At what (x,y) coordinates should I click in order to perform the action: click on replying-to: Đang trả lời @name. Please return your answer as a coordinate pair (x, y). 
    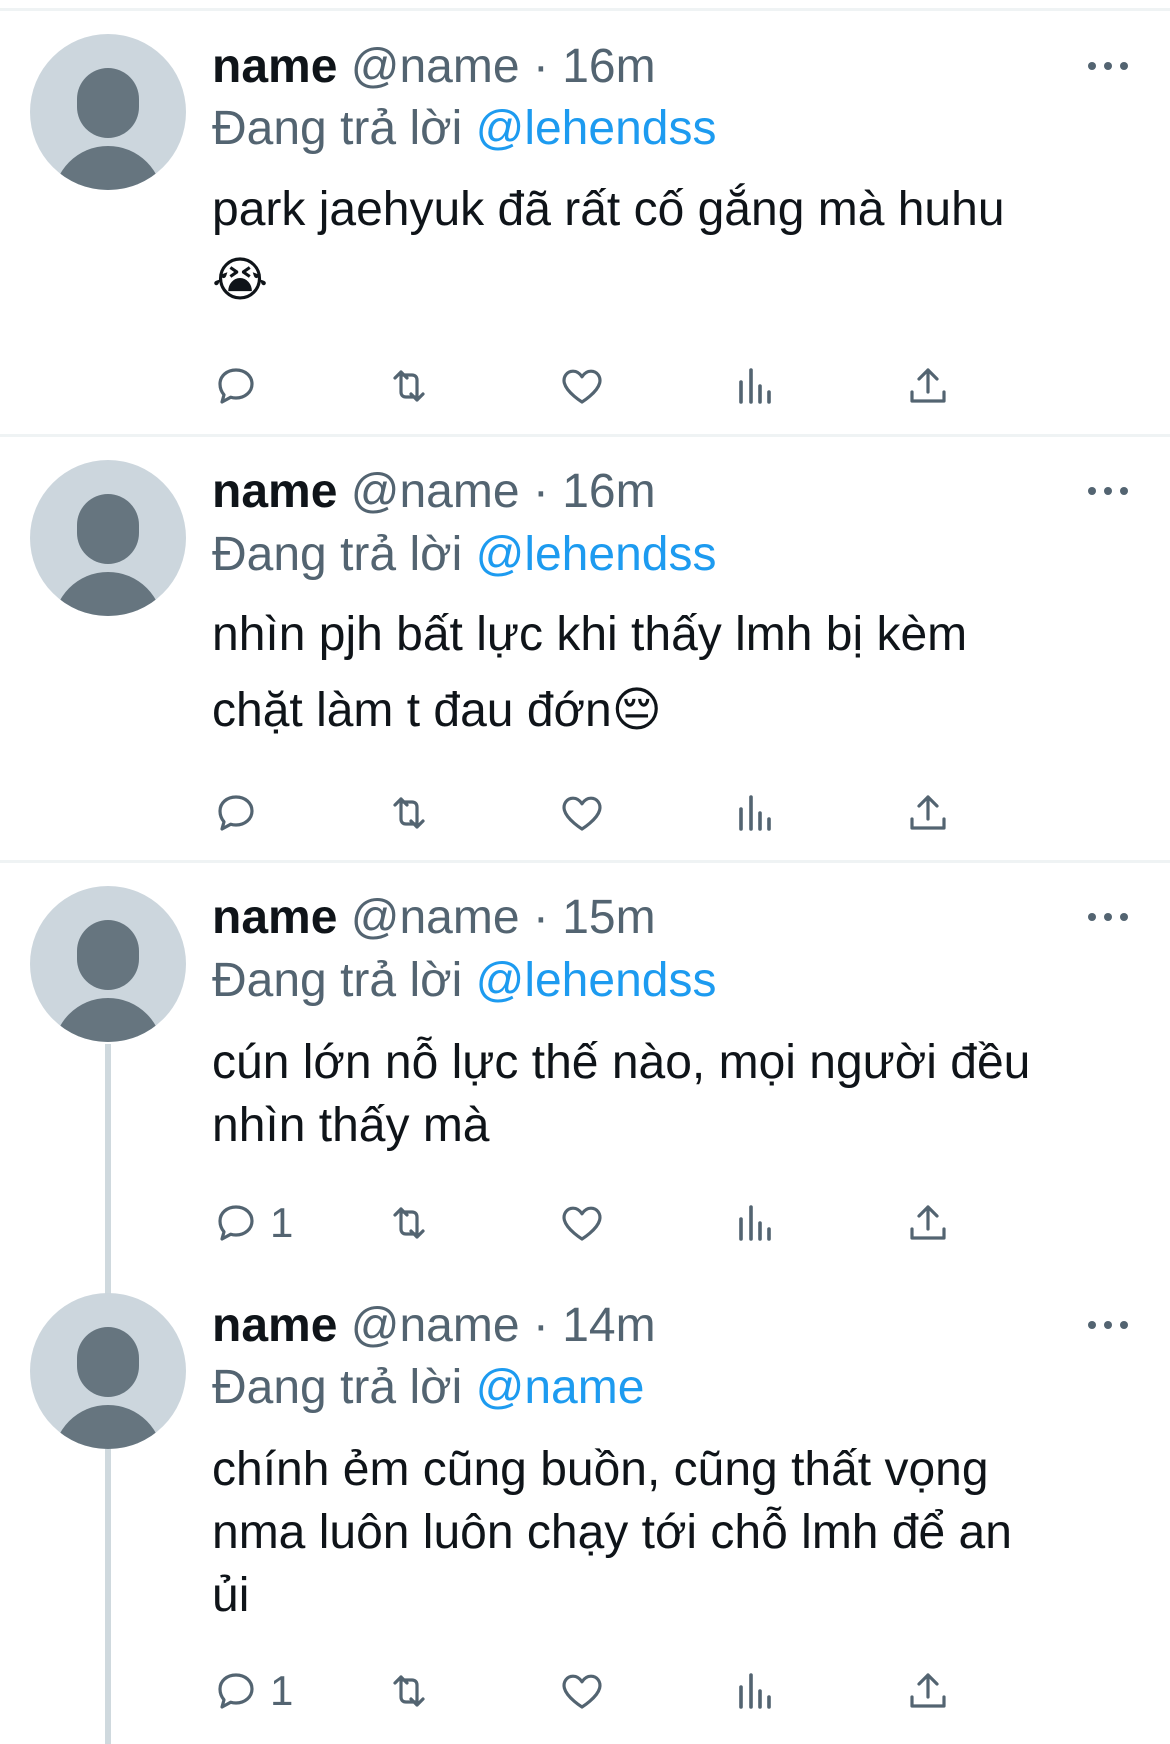
    Looking at the image, I should click on (428, 1388).